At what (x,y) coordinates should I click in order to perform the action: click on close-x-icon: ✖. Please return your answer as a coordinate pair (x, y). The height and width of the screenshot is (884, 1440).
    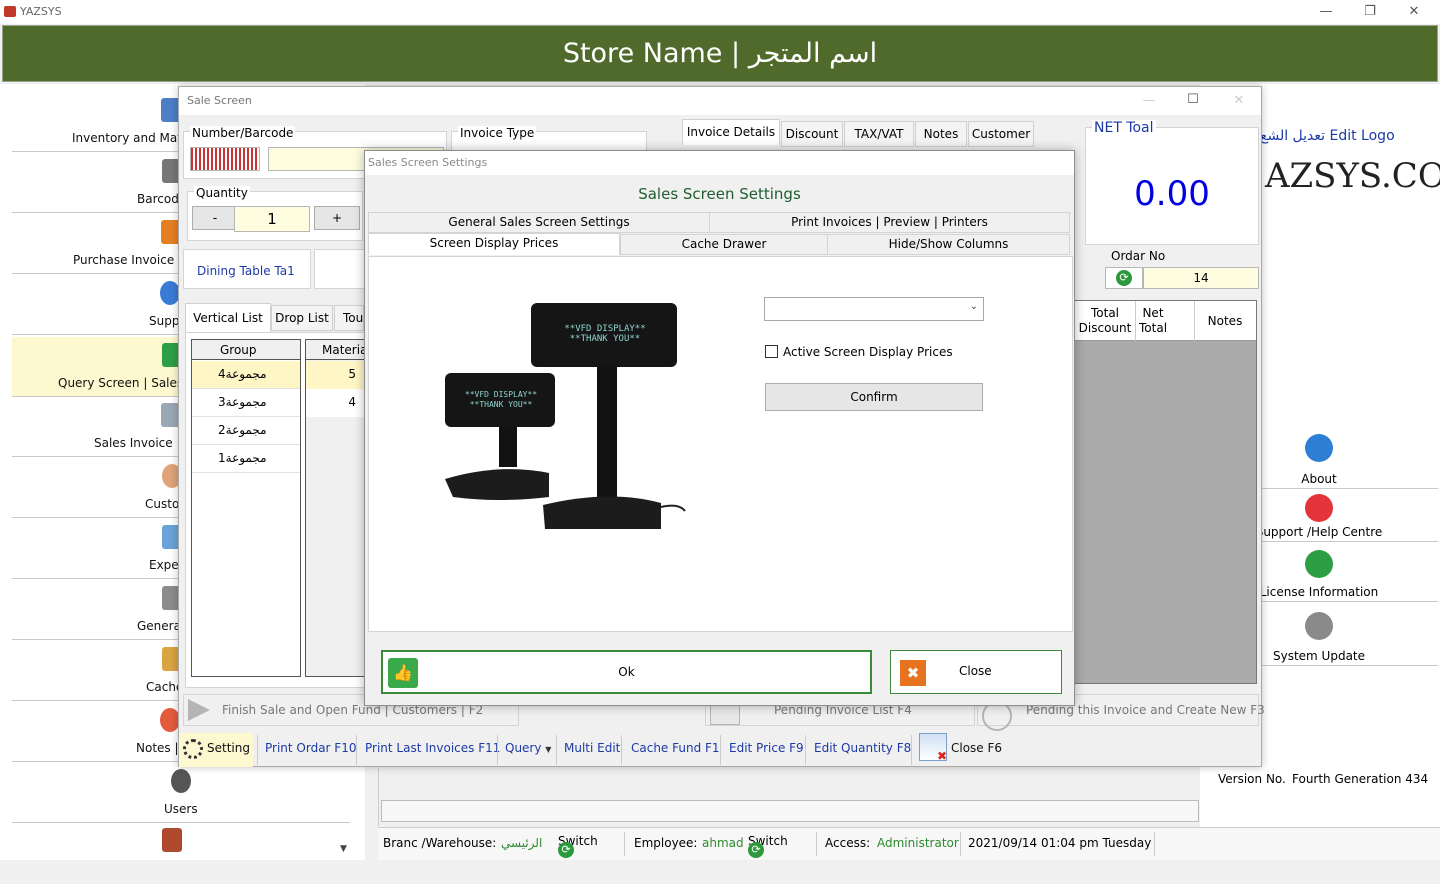
    Looking at the image, I should click on (913, 673).